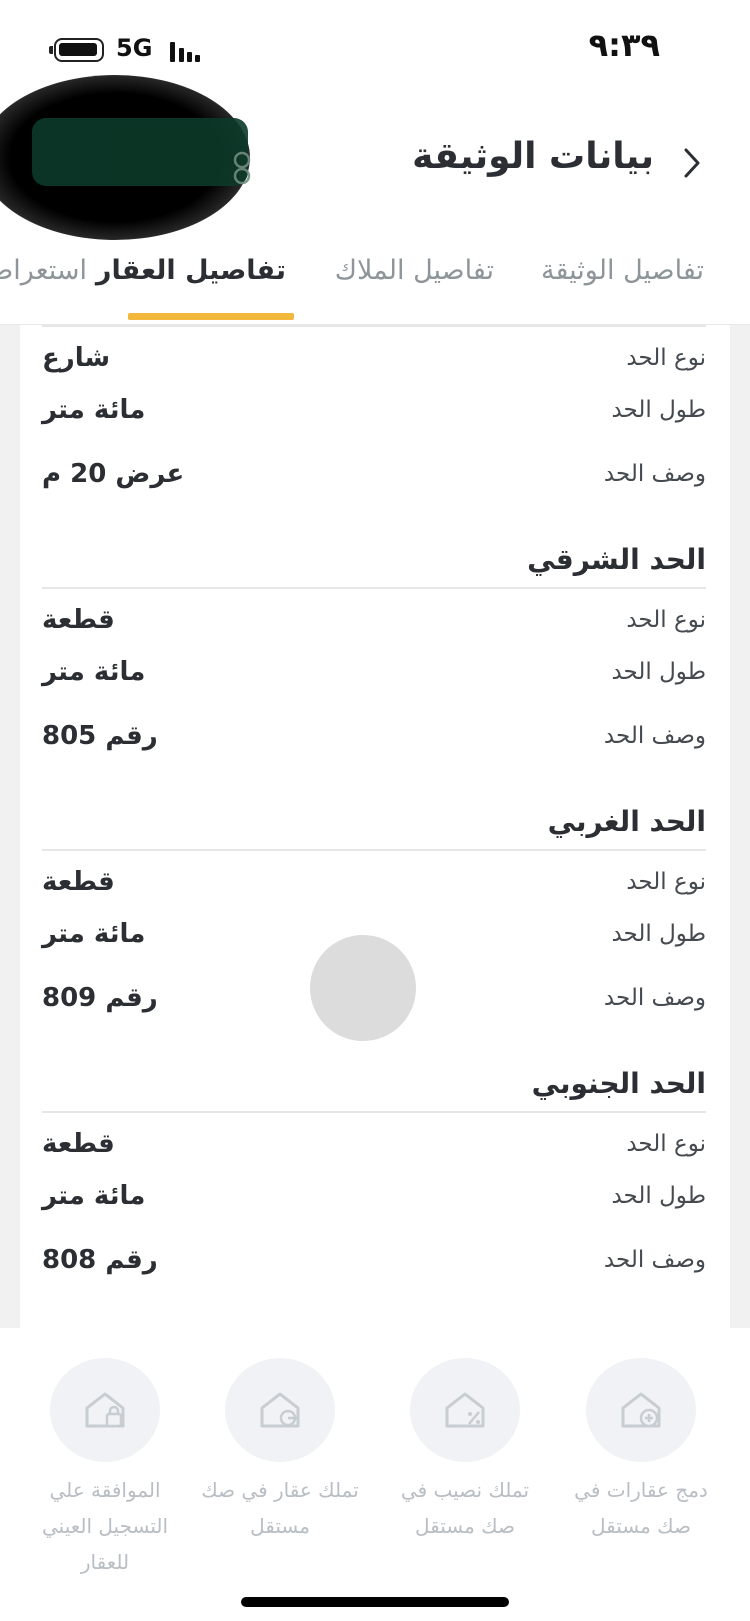  Describe the element at coordinates (280, 1508) in the screenshot. I see `action-label: تملك عقار في صك مستقل` at that location.